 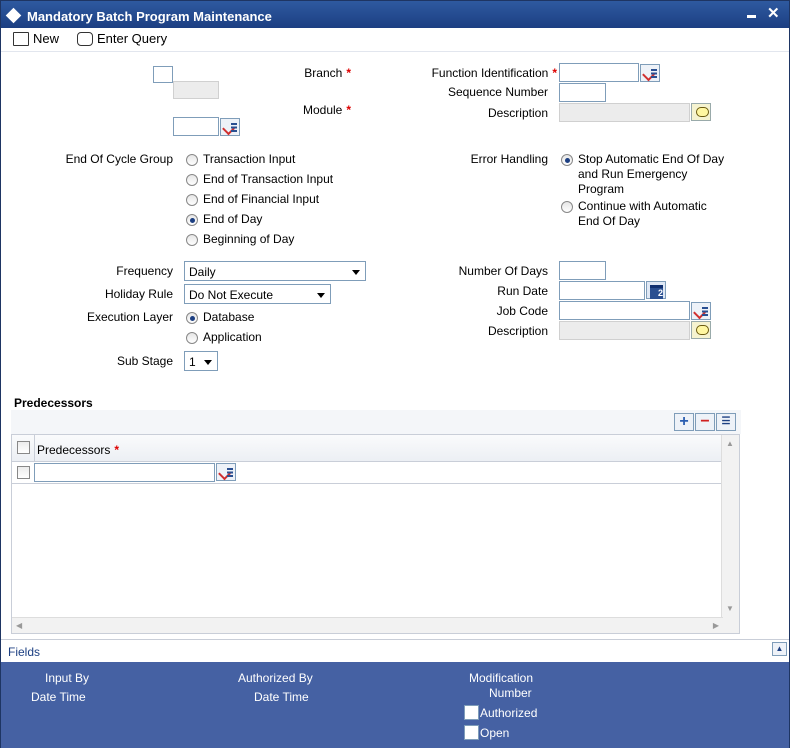 I want to click on query-icon, so click(x=85, y=38).